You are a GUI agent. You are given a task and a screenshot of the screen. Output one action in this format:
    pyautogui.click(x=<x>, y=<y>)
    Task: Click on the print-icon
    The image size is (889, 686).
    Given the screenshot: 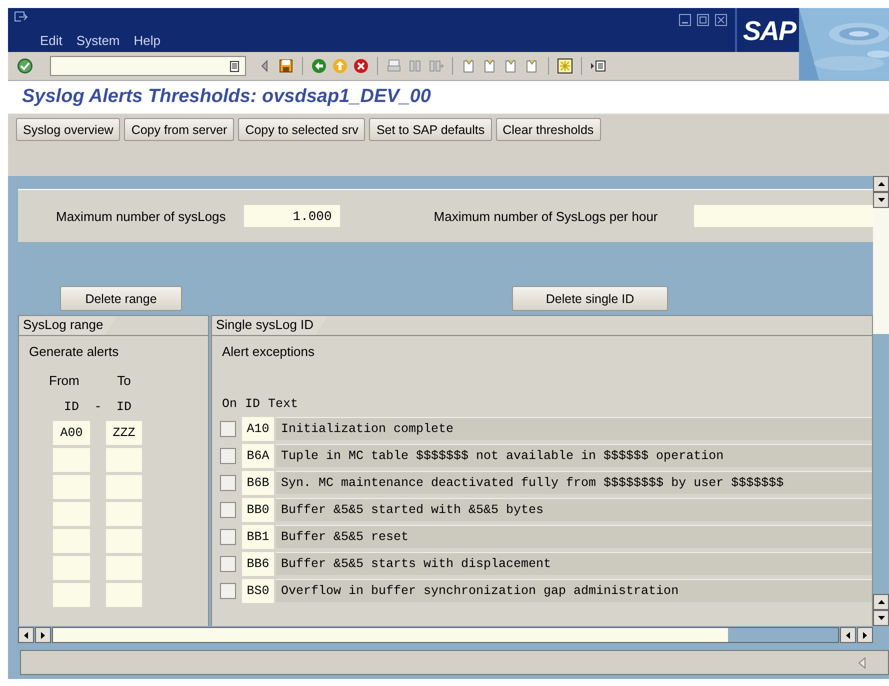 What is the action you would take?
    pyautogui.click(x=394, y=66)
    